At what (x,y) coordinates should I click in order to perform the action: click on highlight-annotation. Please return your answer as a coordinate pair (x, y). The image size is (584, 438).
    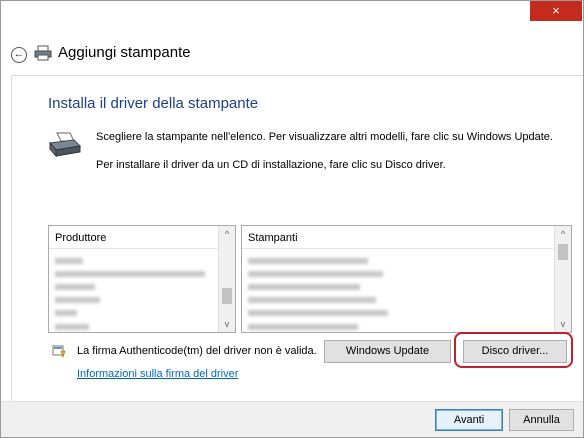
    Looking at the image, I should click on (513, 350).